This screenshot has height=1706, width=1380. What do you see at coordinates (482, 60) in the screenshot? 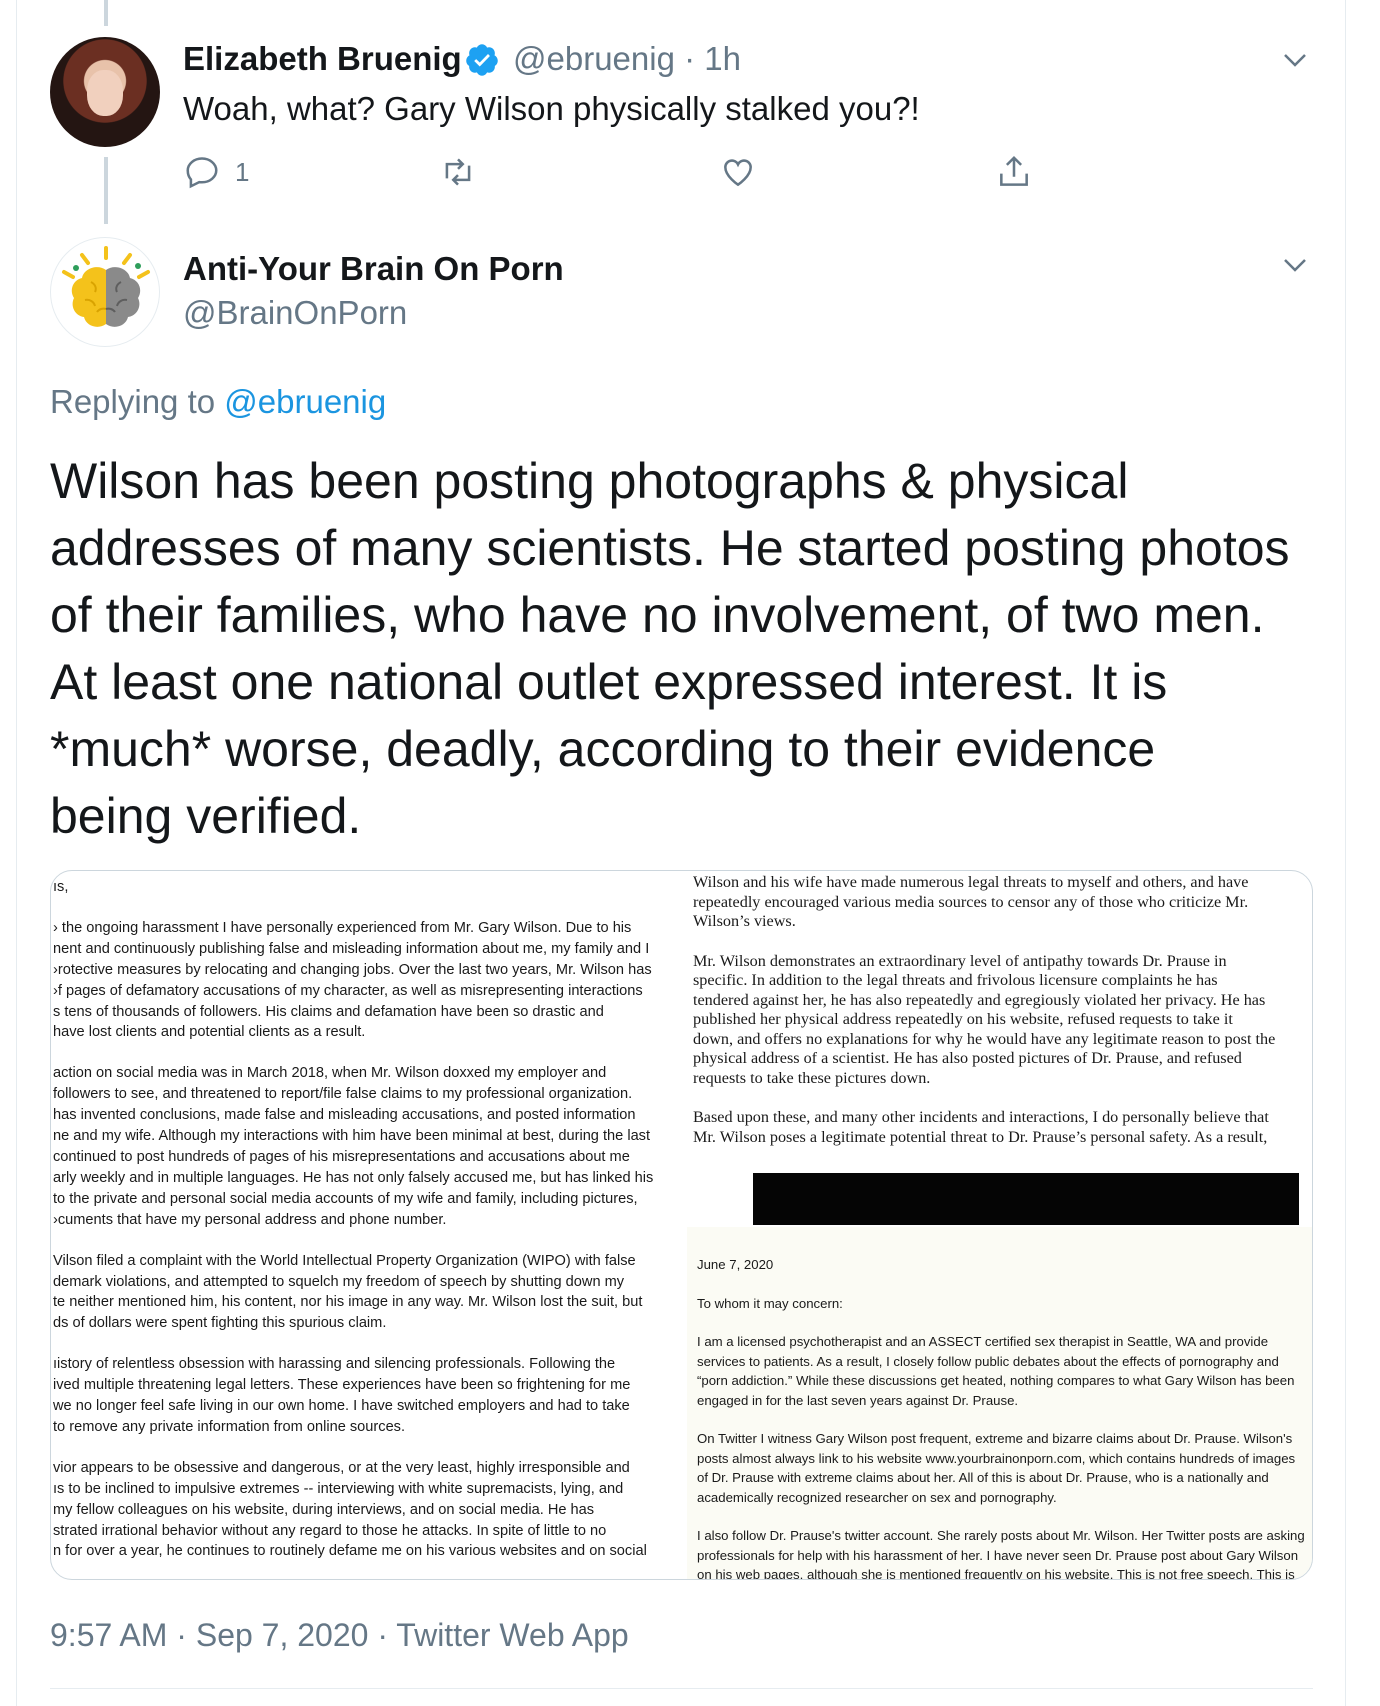
I see `verified-badge-icon` at bounding box center [482, 60].